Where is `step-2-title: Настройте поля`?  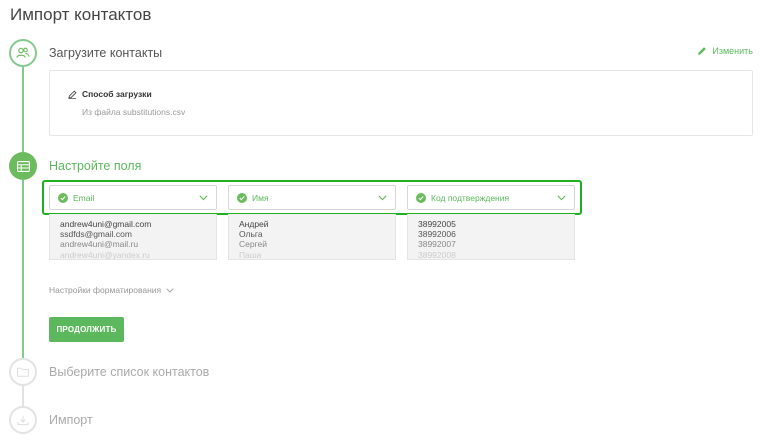 step-2-title: Настройте поля is located at coordinates (95, 166).